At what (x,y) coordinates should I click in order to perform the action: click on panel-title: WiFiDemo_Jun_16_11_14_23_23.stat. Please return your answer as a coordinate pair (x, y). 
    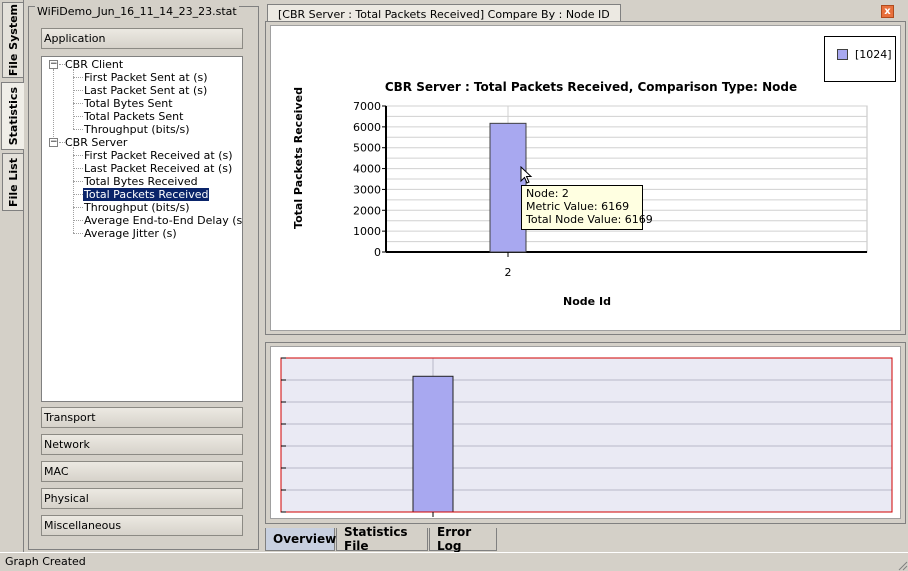
    Looking at the image, I should click on (137, 11).